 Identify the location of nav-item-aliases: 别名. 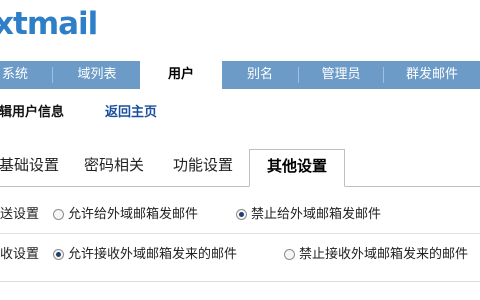
(260, 75).